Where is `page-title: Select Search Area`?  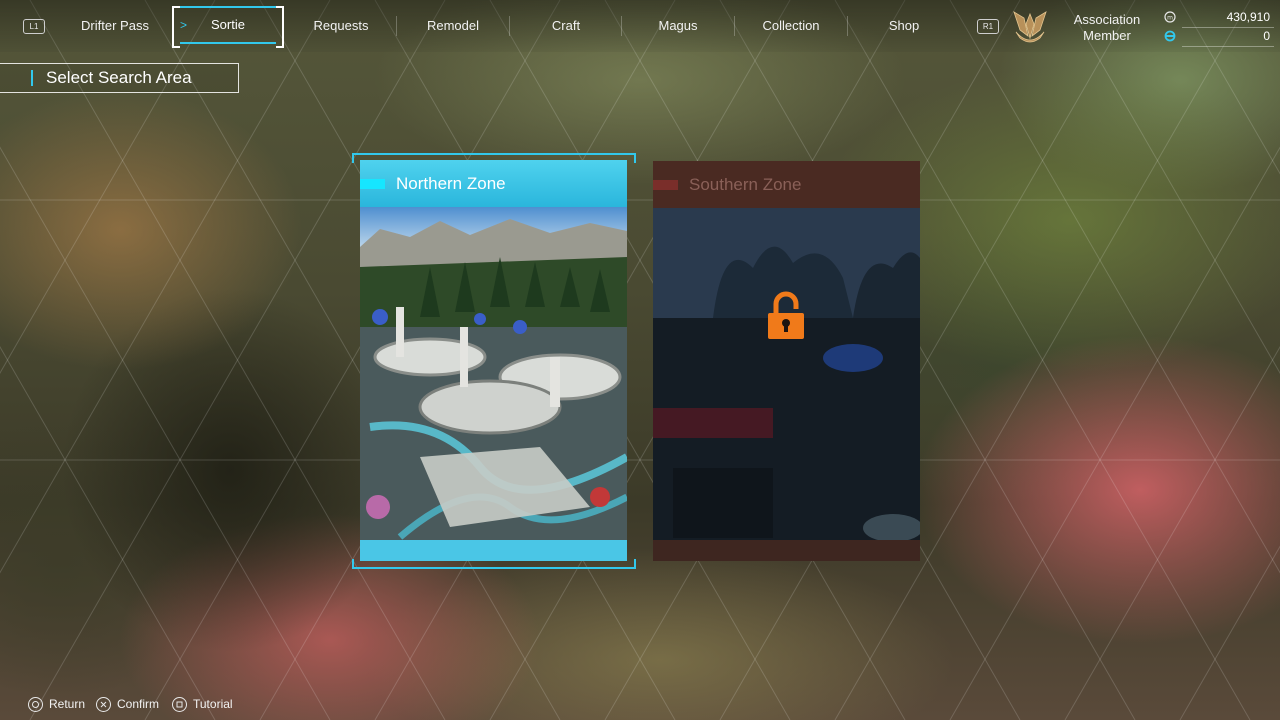 page-title: Select Search Area is located at coordinates (119, 77).